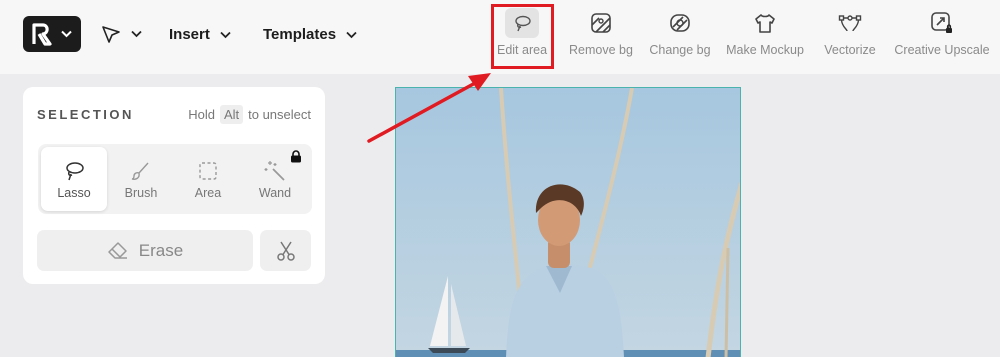 The width and height of the screenshot is (1000, 357). I want to click on hint-suffix: to unselect, so click(279, 114).